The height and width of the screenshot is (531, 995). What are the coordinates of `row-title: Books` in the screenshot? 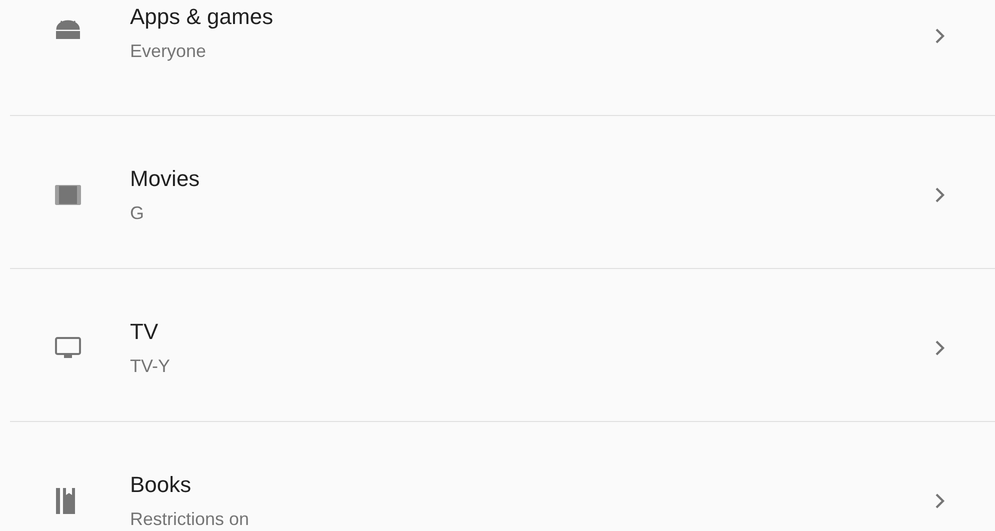 It's located at (161, 485).